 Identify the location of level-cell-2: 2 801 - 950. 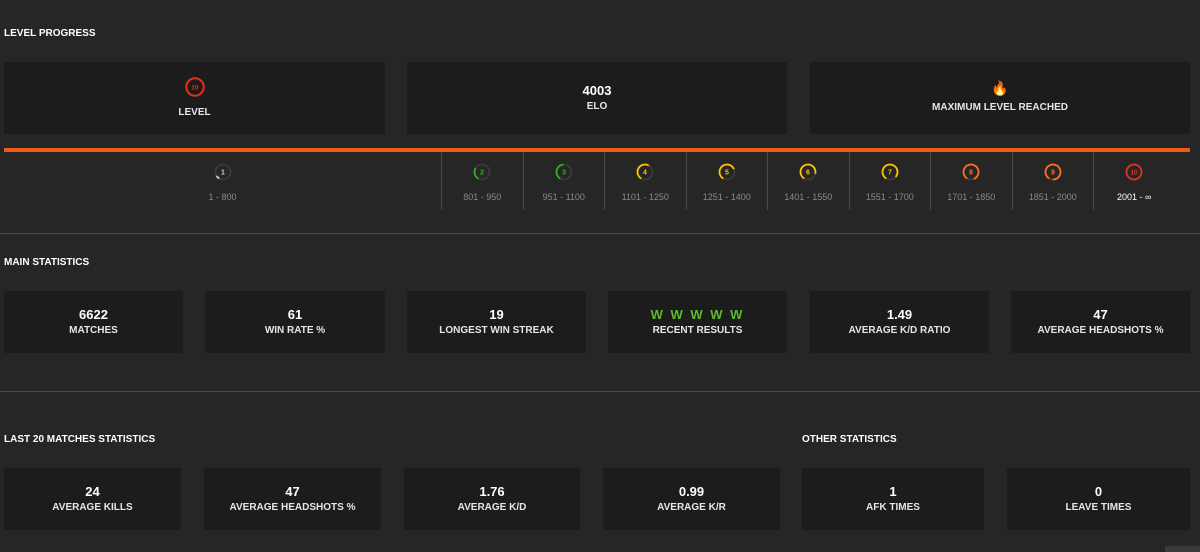
(482, 181).